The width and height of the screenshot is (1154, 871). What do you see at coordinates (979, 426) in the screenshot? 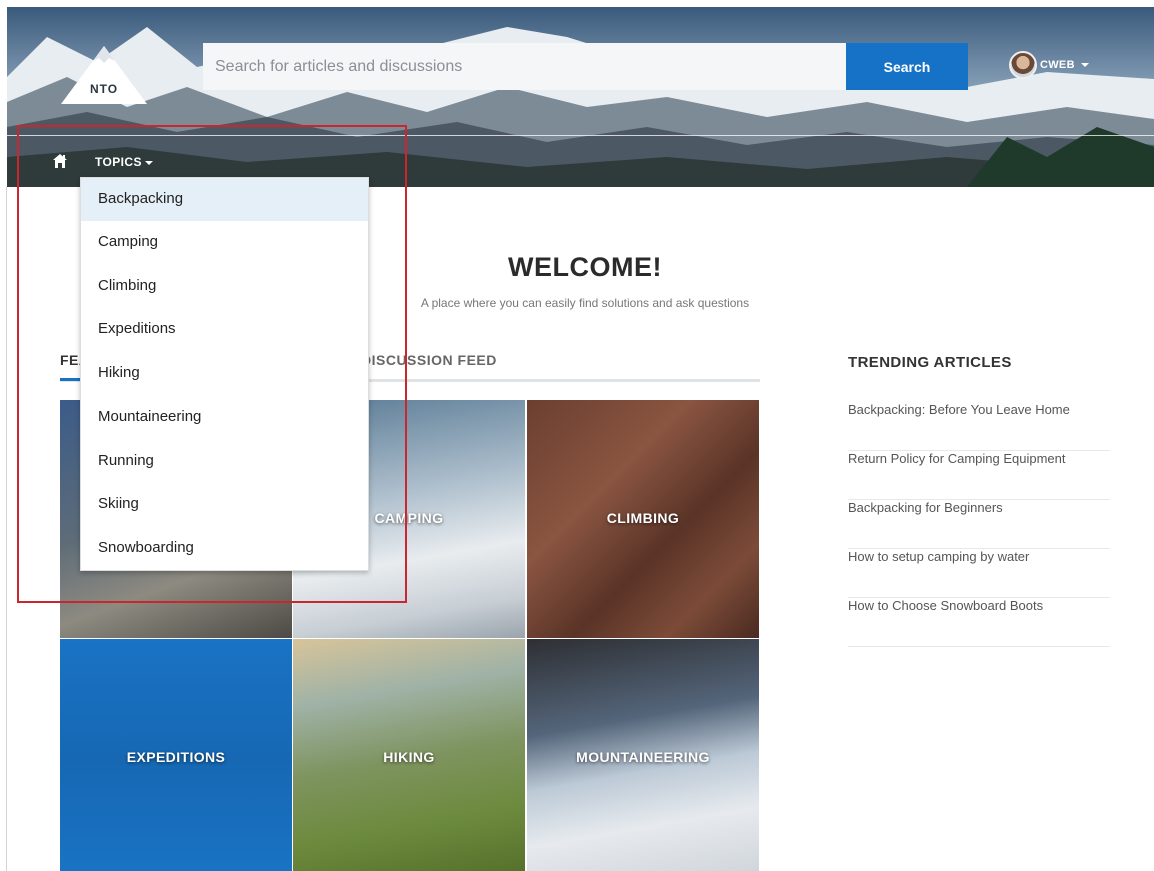
I see `trending-article-link: Backpacking: Before You Leave Home` at bounding box center [979, 426].